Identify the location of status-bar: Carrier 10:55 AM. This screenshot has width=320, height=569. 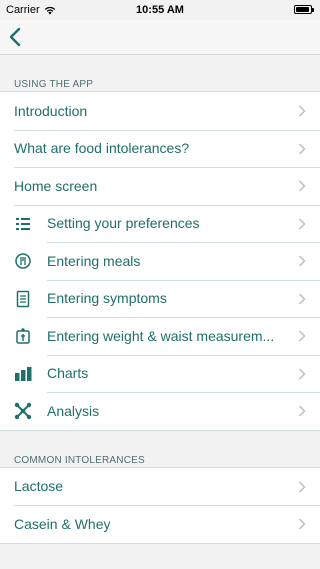
(160, 10).